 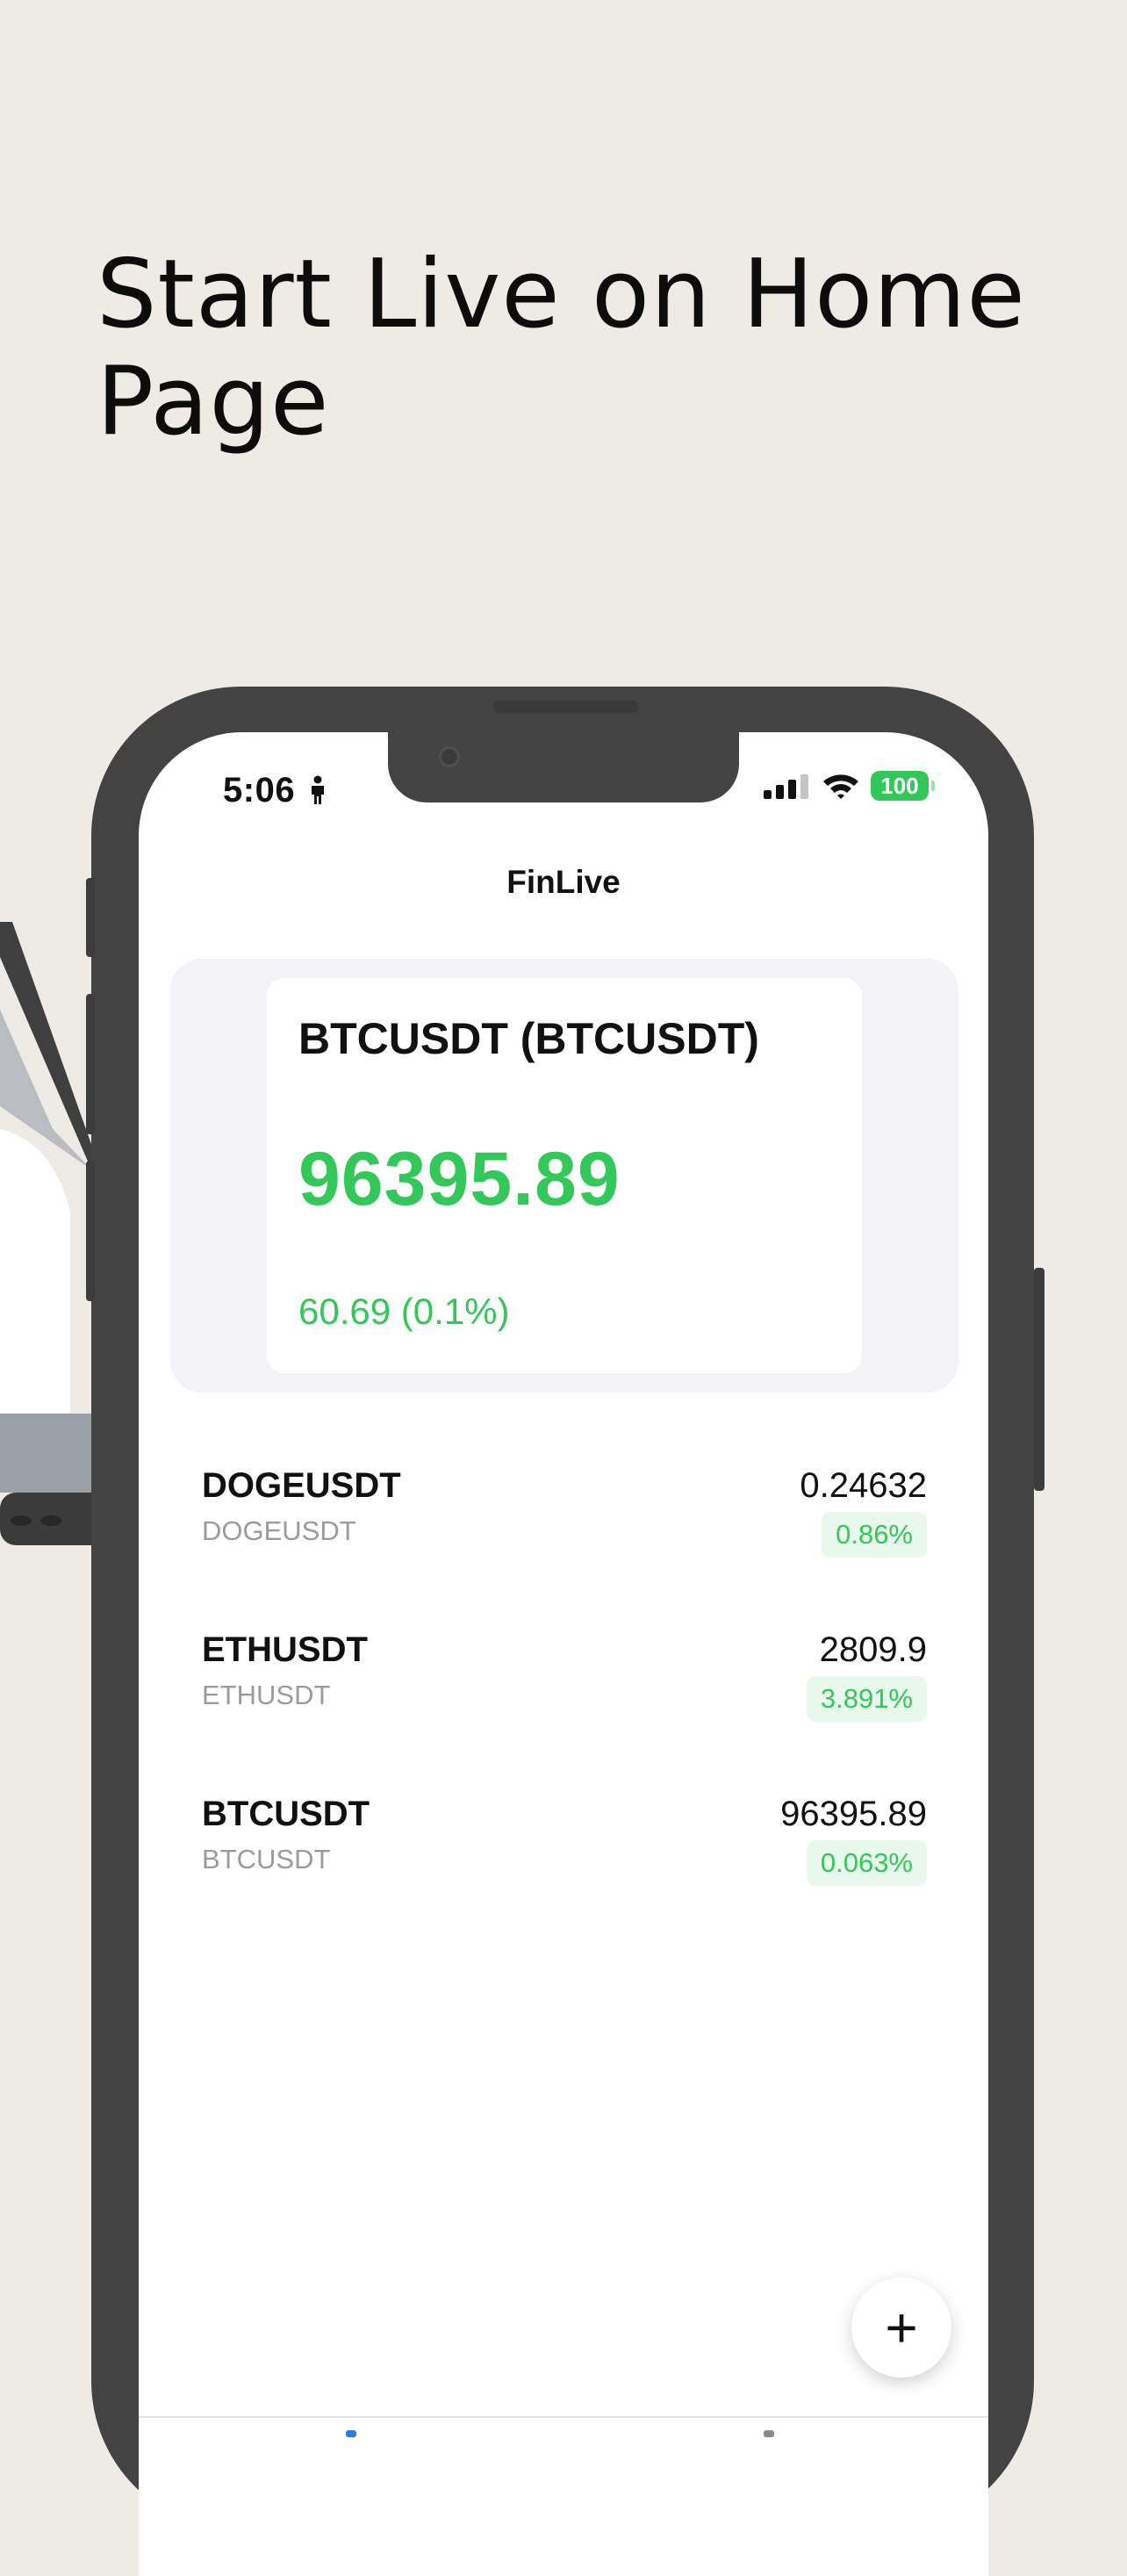 I want to click on ticker-price: 0.24632, so click(x=863, y=1485).